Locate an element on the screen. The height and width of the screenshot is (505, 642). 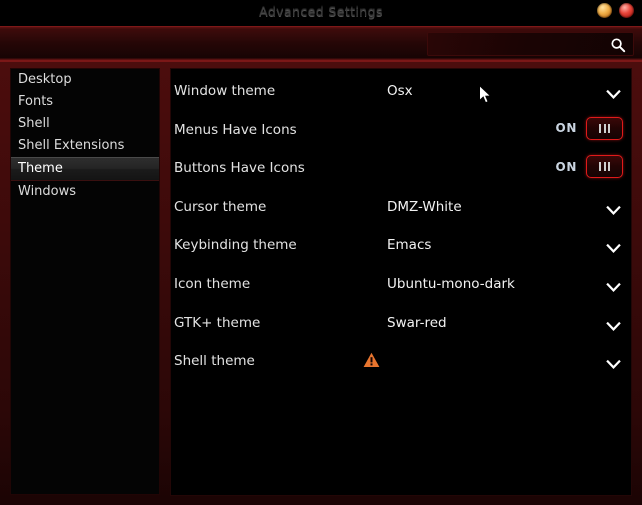
setting-row: Menus Have Icons ON is located at coordinates (401, 131).